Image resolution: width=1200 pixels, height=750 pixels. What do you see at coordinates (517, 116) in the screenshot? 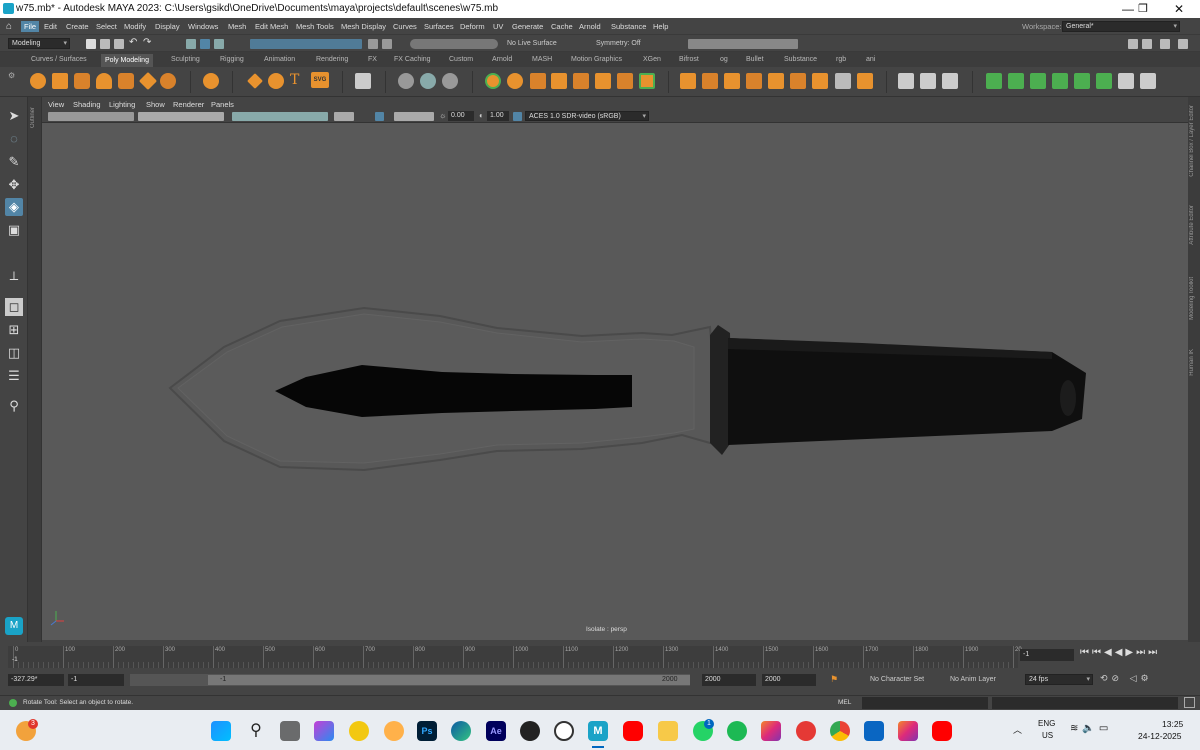
I see `color-management-icon` at bounding box center [517, 116].